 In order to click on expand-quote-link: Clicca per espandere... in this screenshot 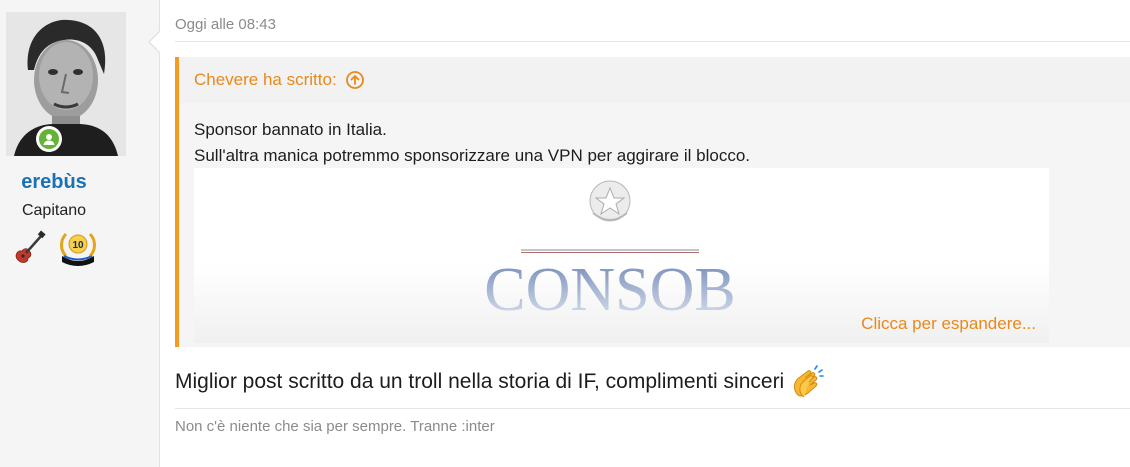, I will do `click(948, 324)`.